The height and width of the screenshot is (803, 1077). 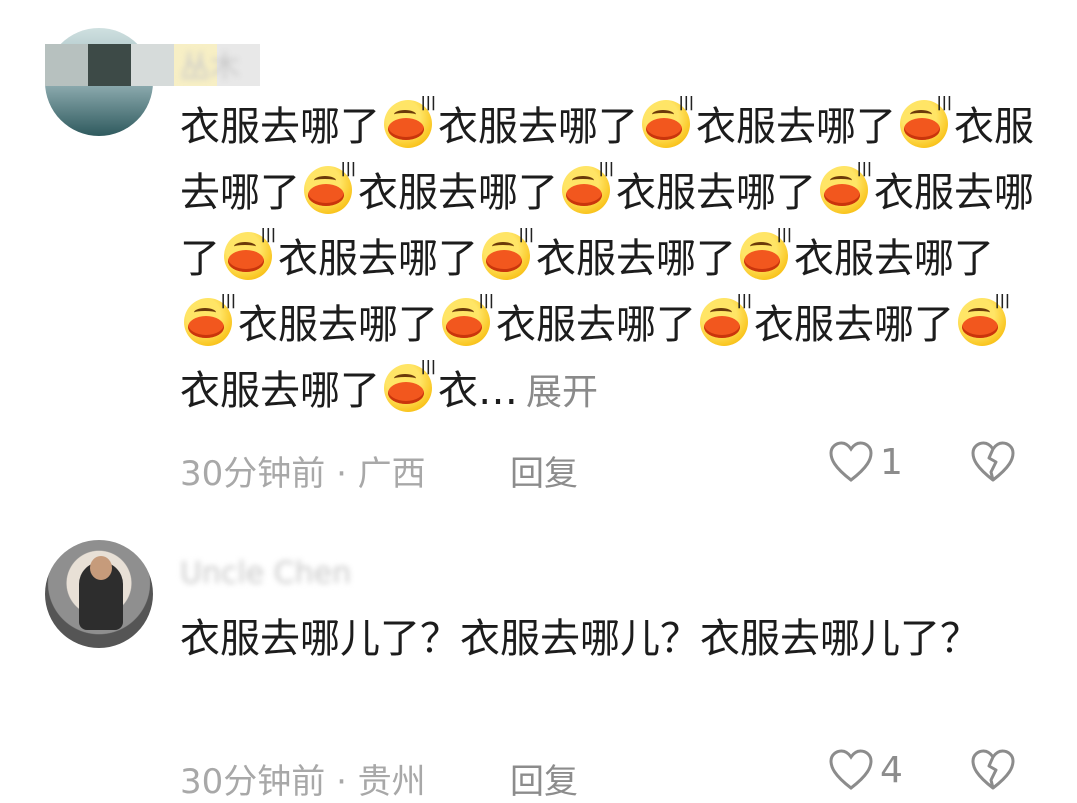 I want to click on comment-meta: 30分钟前 · 广西 回复 1, so click(x=610, y=467).